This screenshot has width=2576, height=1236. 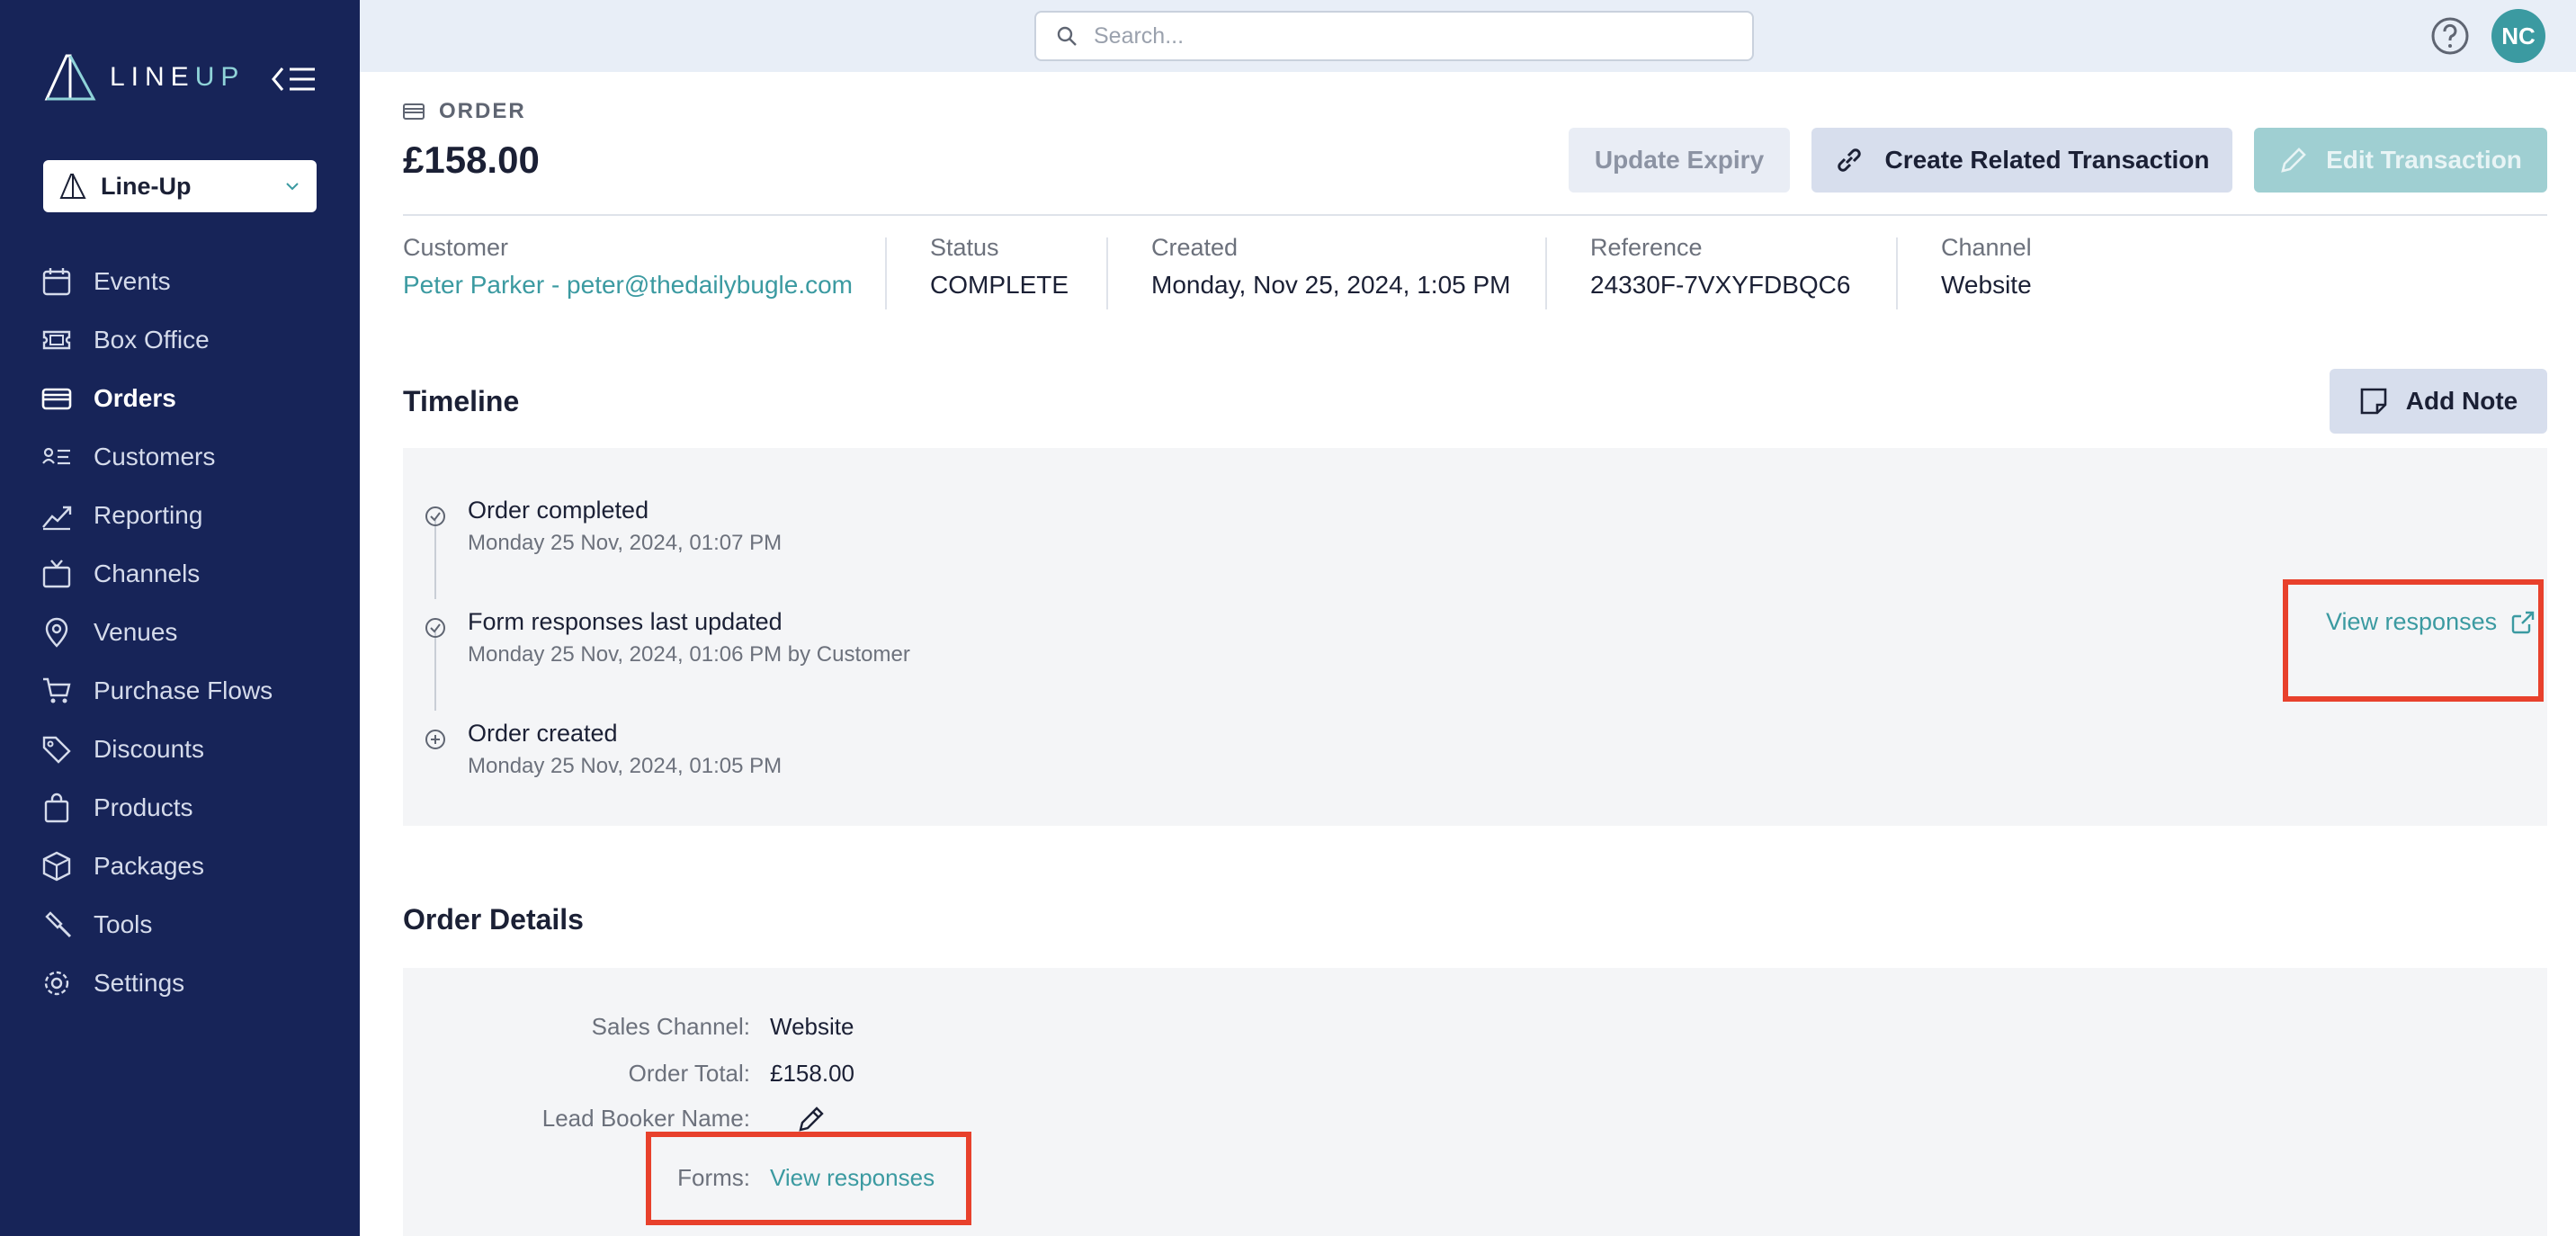 I want to click on header-divider, so click(x=1475, y=215).